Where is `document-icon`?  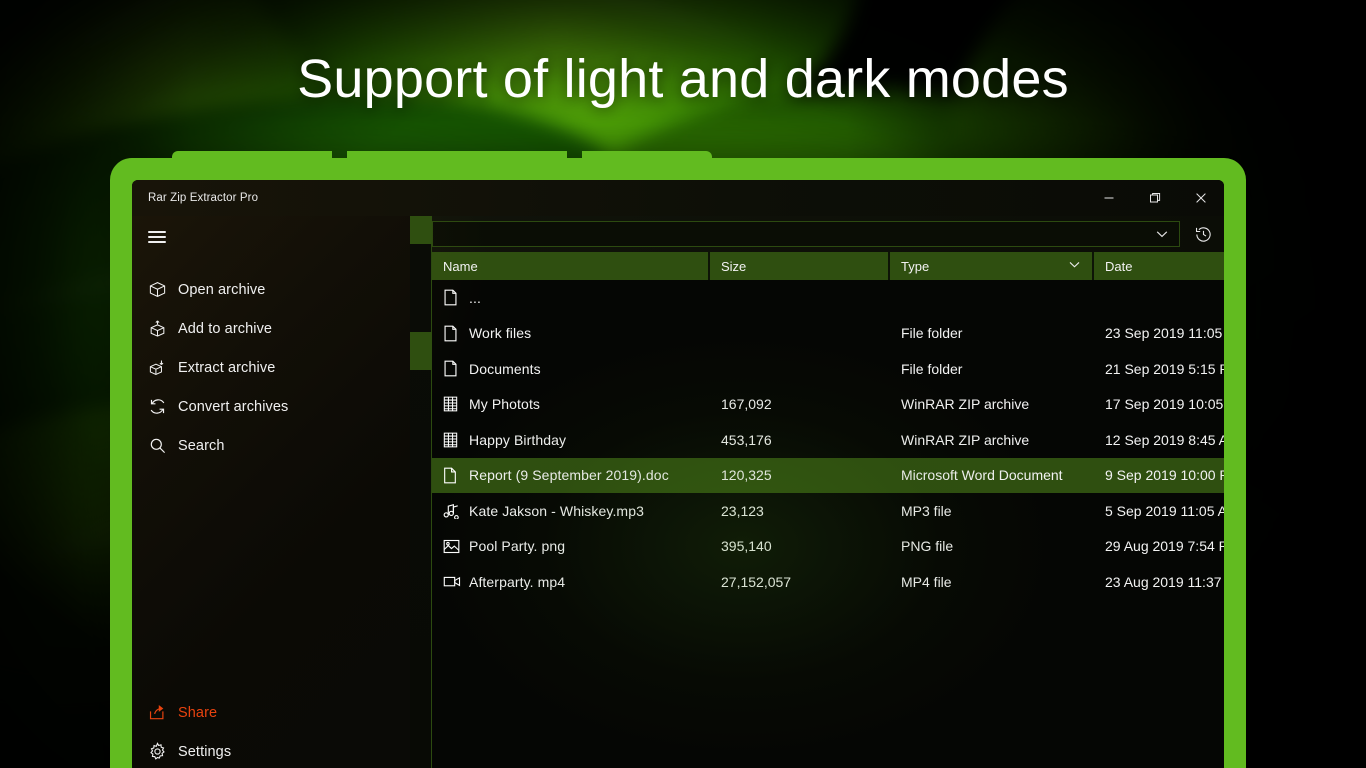 document-icon is located at coordinates (456, 475).